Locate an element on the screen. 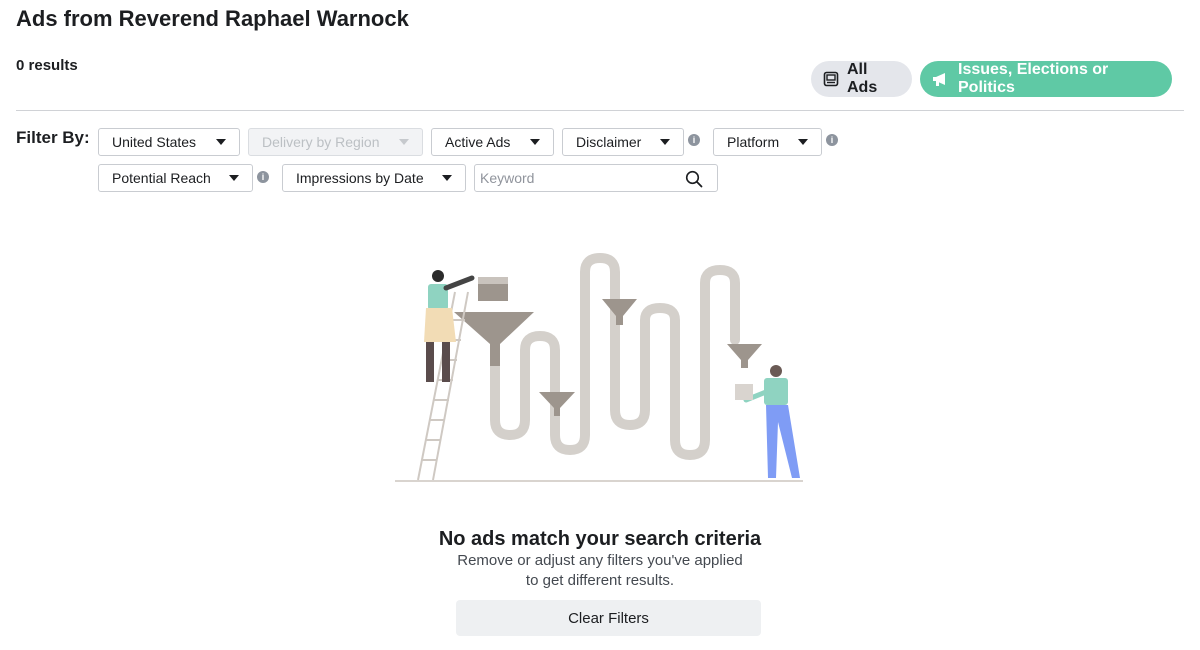  issues-politics-label: Issues, Elections or Politics is located at coordinates (1033, 78).